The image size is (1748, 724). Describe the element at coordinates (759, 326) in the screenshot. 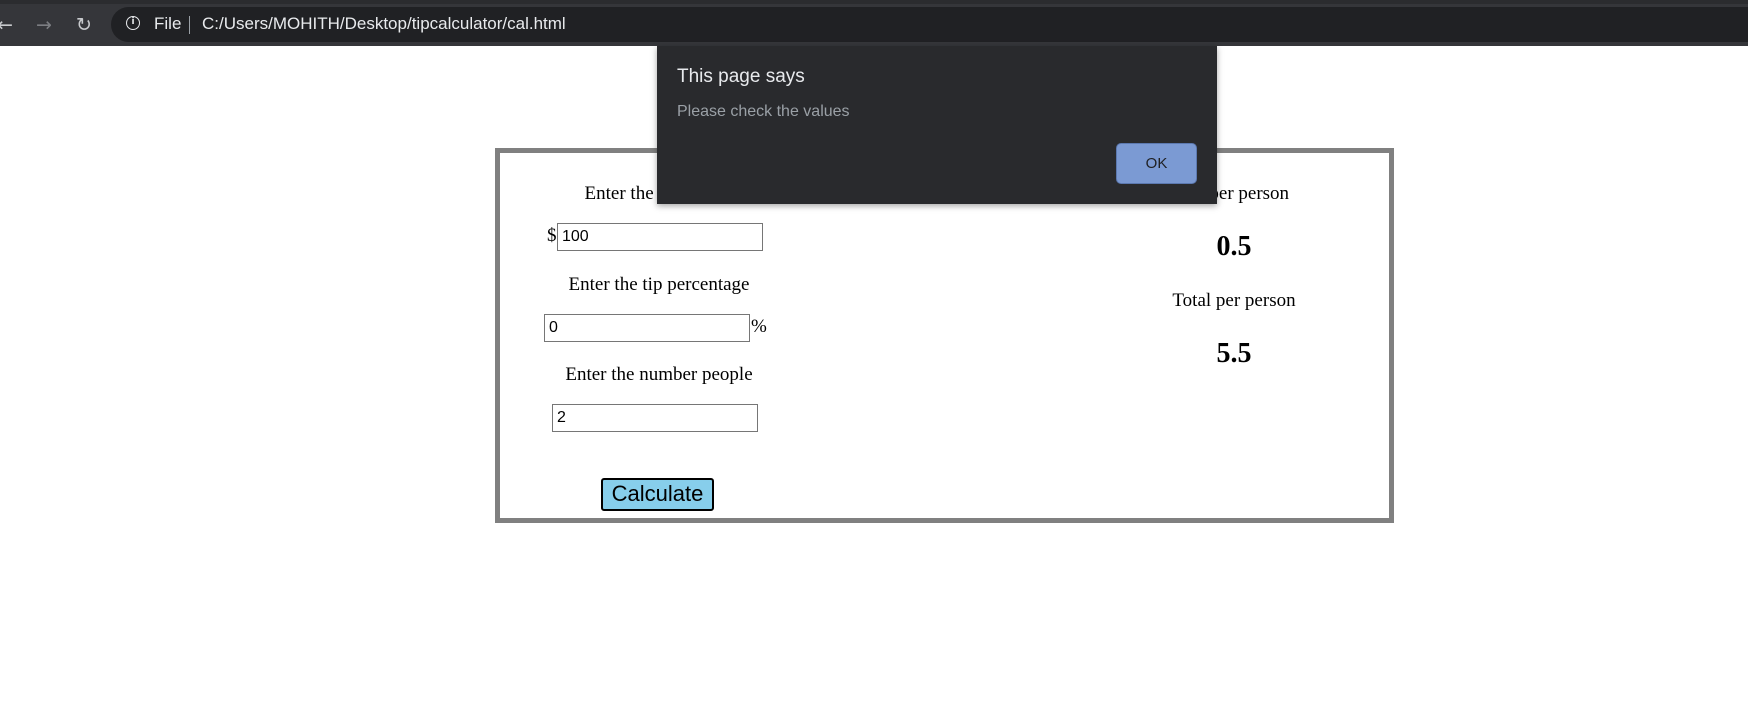

I see `percent-sign: %` at that location.